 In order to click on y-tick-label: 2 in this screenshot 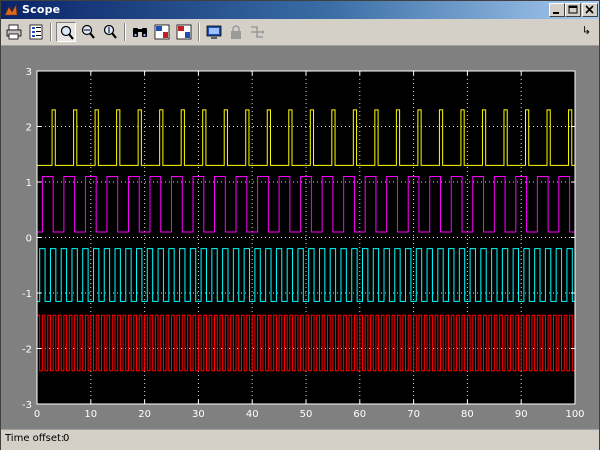, I will do `click(29, 128)`.